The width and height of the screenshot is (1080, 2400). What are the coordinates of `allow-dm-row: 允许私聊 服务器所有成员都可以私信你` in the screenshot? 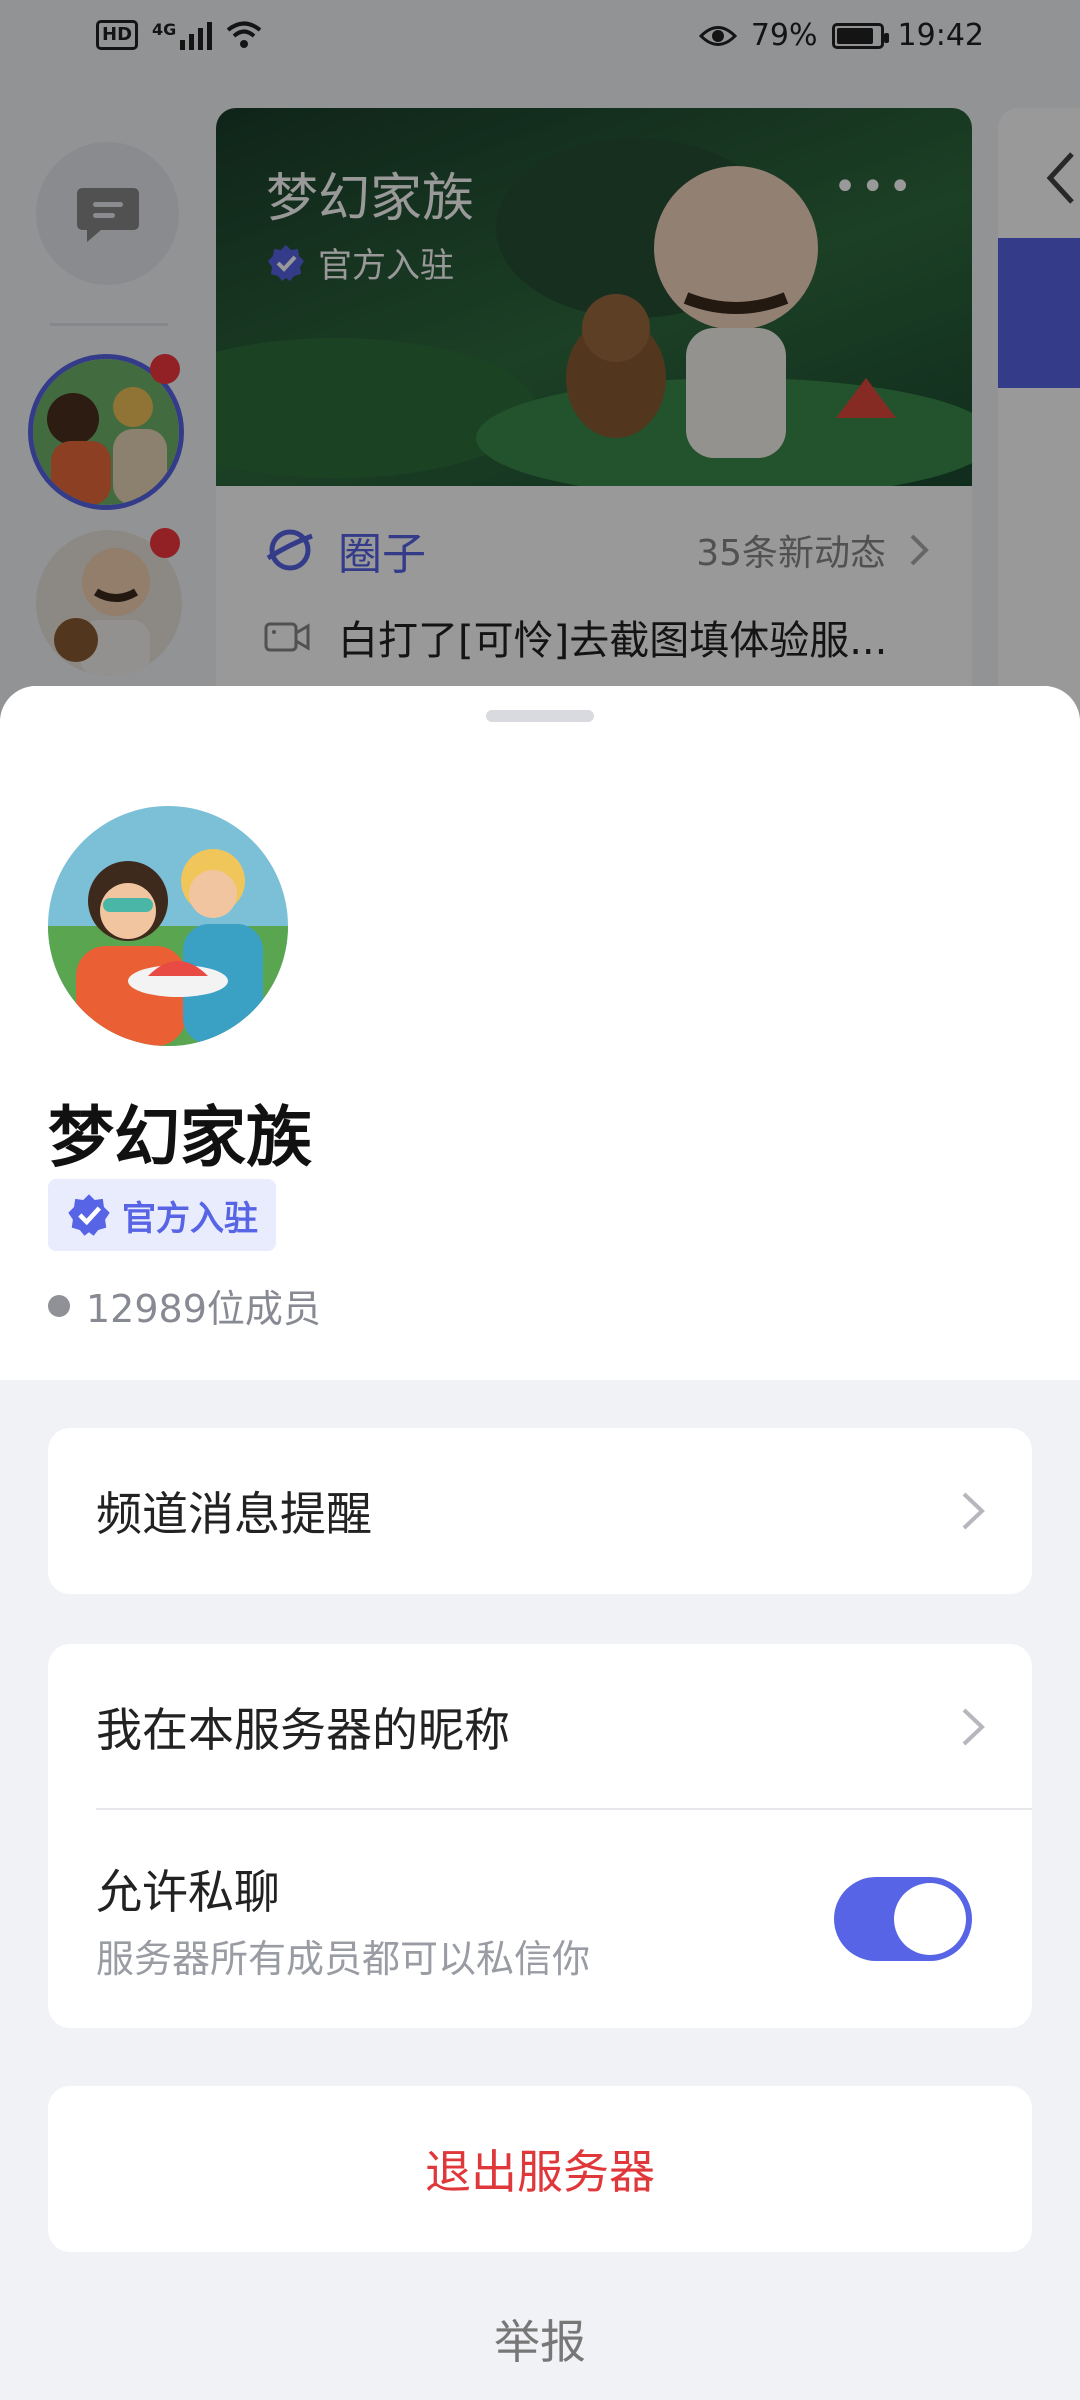 It's located at (540, 1919).